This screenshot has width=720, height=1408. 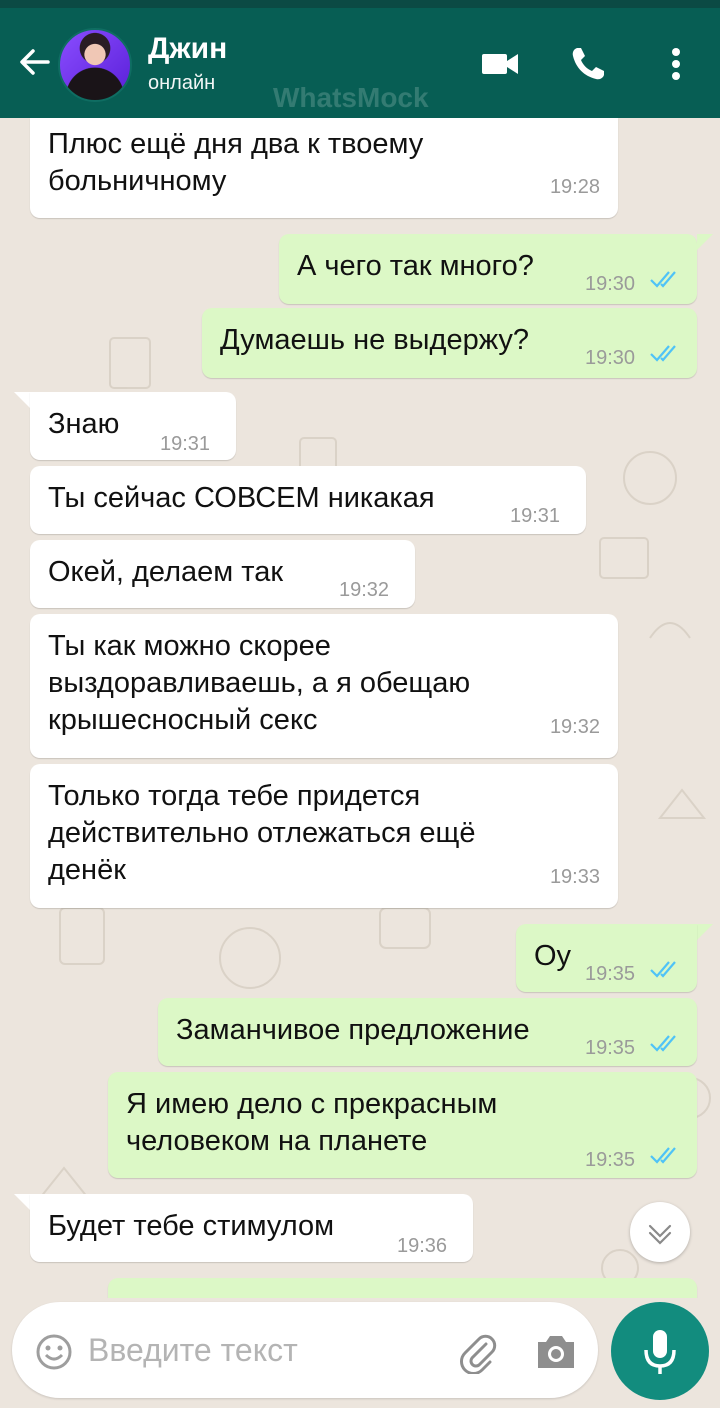 What do you see at coordinates (402, 1288) in the screenshot?
I see `message-out-partial` at bounding box center [402, 1288].